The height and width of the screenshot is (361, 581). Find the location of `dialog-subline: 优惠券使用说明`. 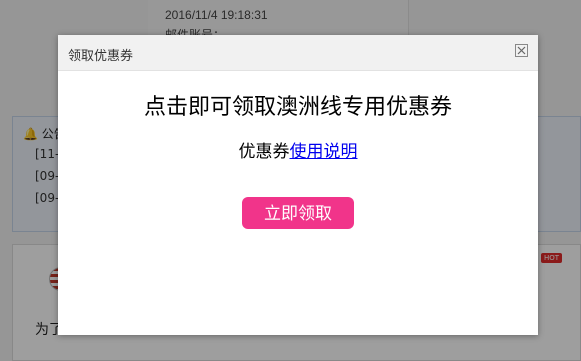

dialog-subline: 优惠券使用说明 is located at coordinates (298, 149).